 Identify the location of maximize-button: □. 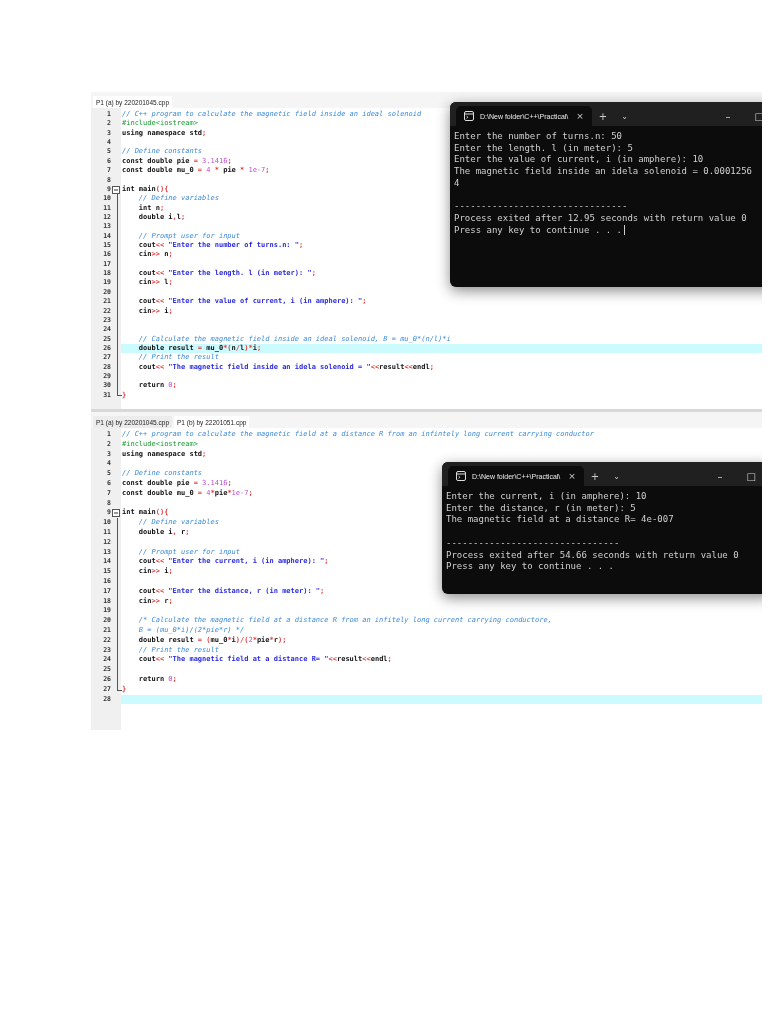
(748, 476).